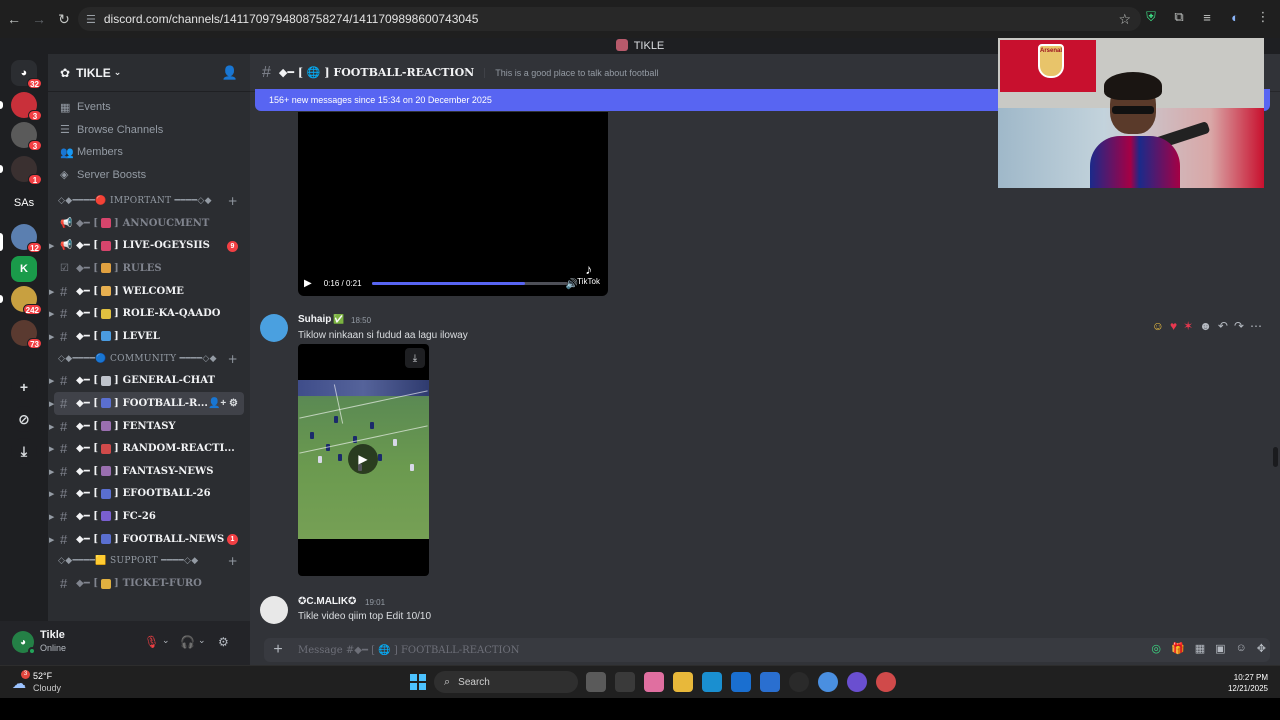 The image size is (1280, 720). Describe the element at coordinates (149, 152) in the screenshot. I see `menu-members: 👥 Members` at that location.